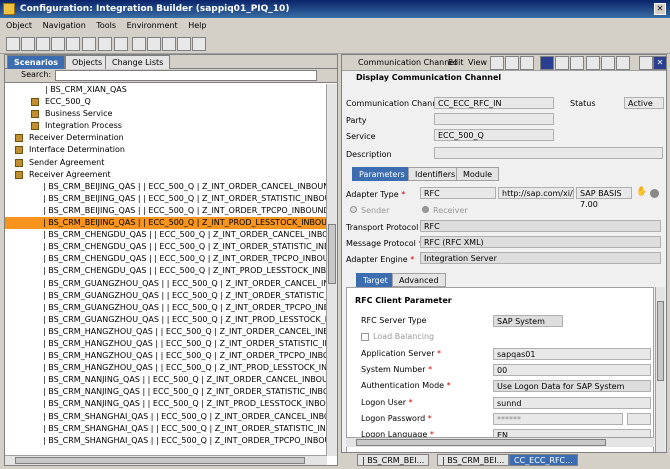 Image resolution: width=670 pixels, height=469 pixels. Describe the element at coordinates (166, 138) in the screenshot. I see `tree-row: Receiver Determination` at that location.